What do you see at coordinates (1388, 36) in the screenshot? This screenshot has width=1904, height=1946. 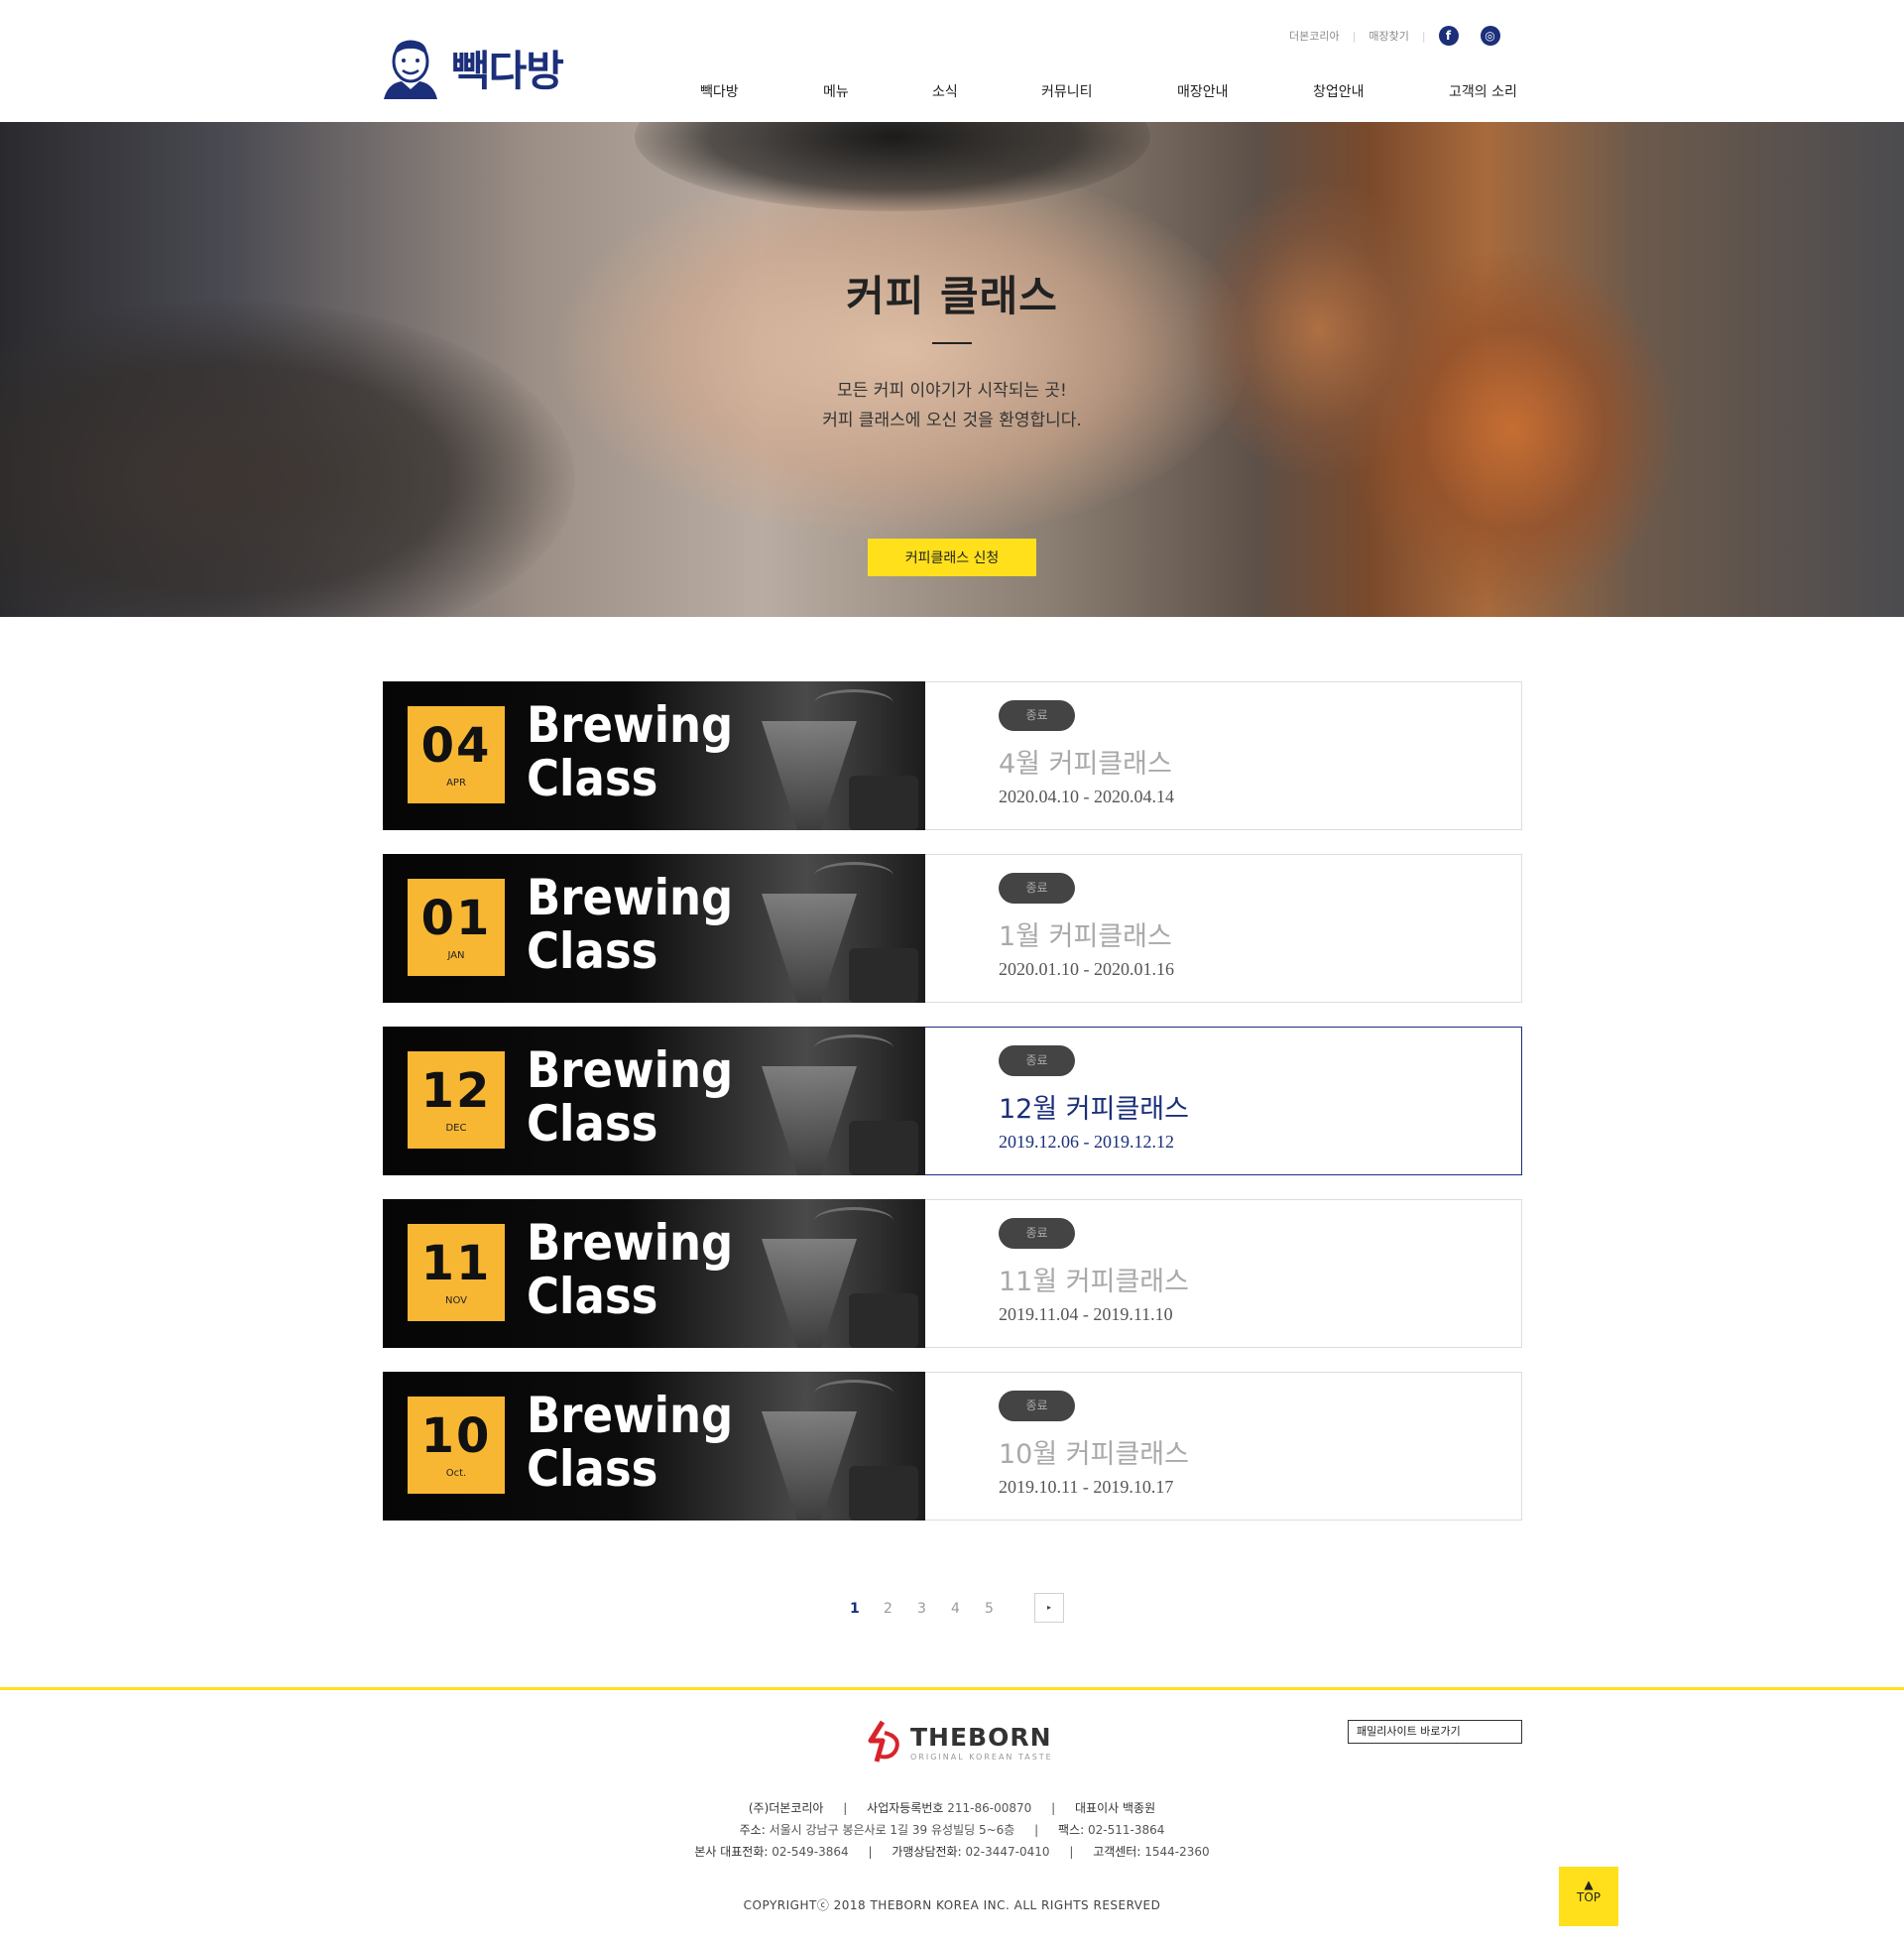 I see `util-link-store-finder: 매장찾기` at bounding box center [1388, 36].